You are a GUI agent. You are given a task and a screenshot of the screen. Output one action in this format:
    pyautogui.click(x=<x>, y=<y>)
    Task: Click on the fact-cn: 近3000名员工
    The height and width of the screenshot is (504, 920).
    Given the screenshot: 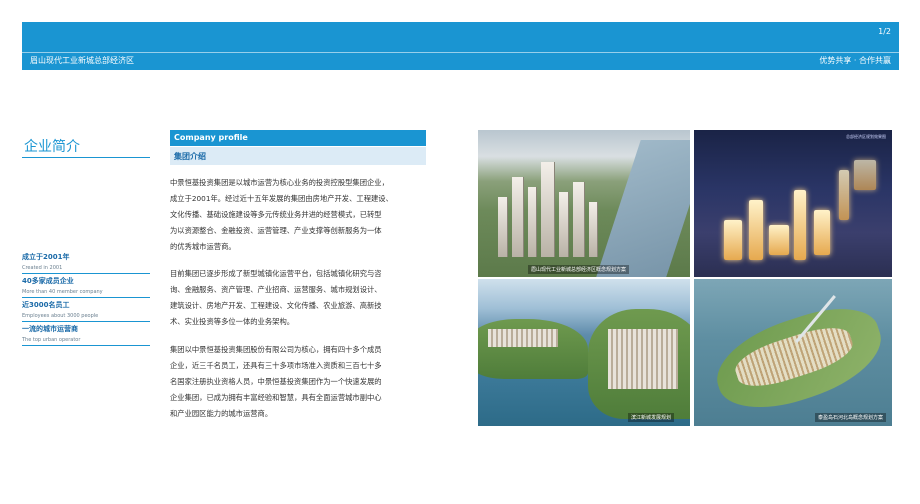 What is the action you would take?
    pyautogui.click(x=46, y=305)
    